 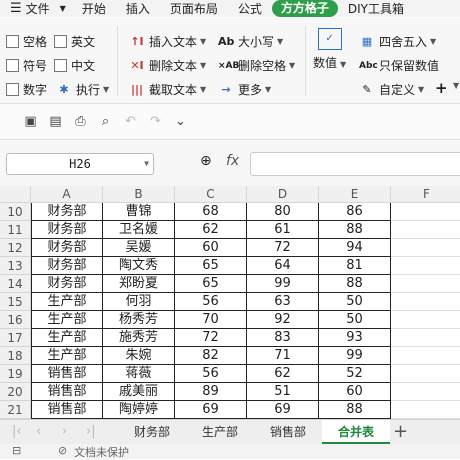 I want to click on score3-cell: 88, so click(x=355, y=230).